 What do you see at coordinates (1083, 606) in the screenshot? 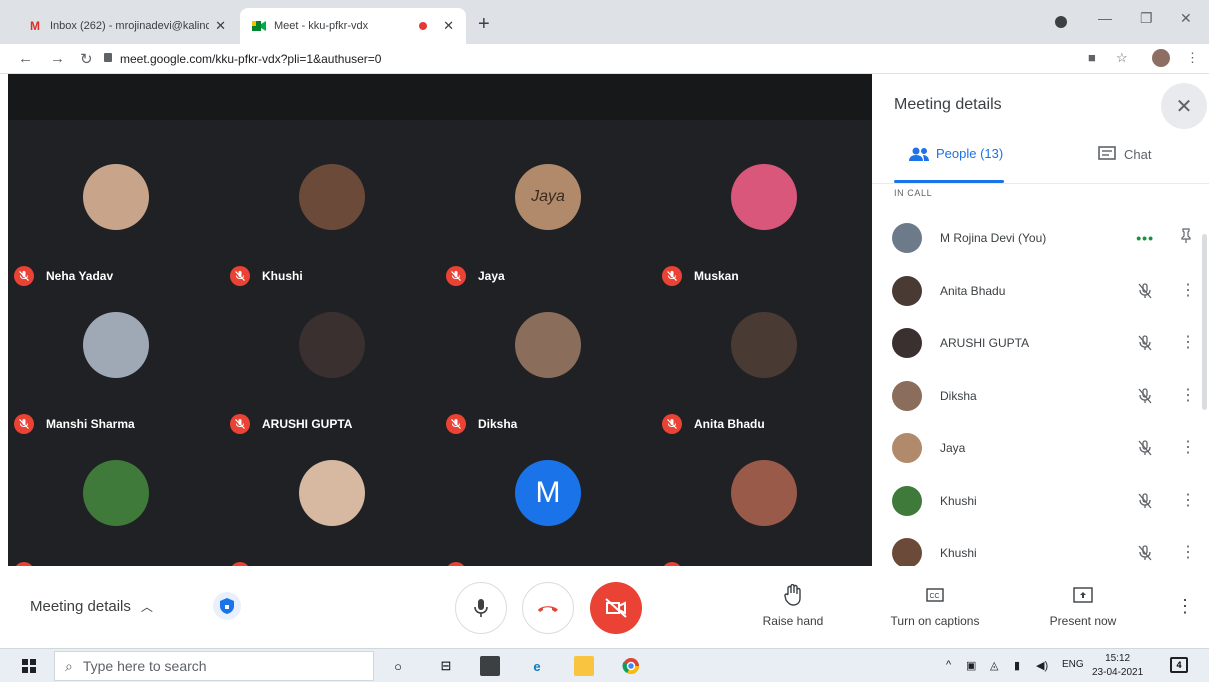
I see `present-now-button: Present now` at bounding box center [1083, 606].